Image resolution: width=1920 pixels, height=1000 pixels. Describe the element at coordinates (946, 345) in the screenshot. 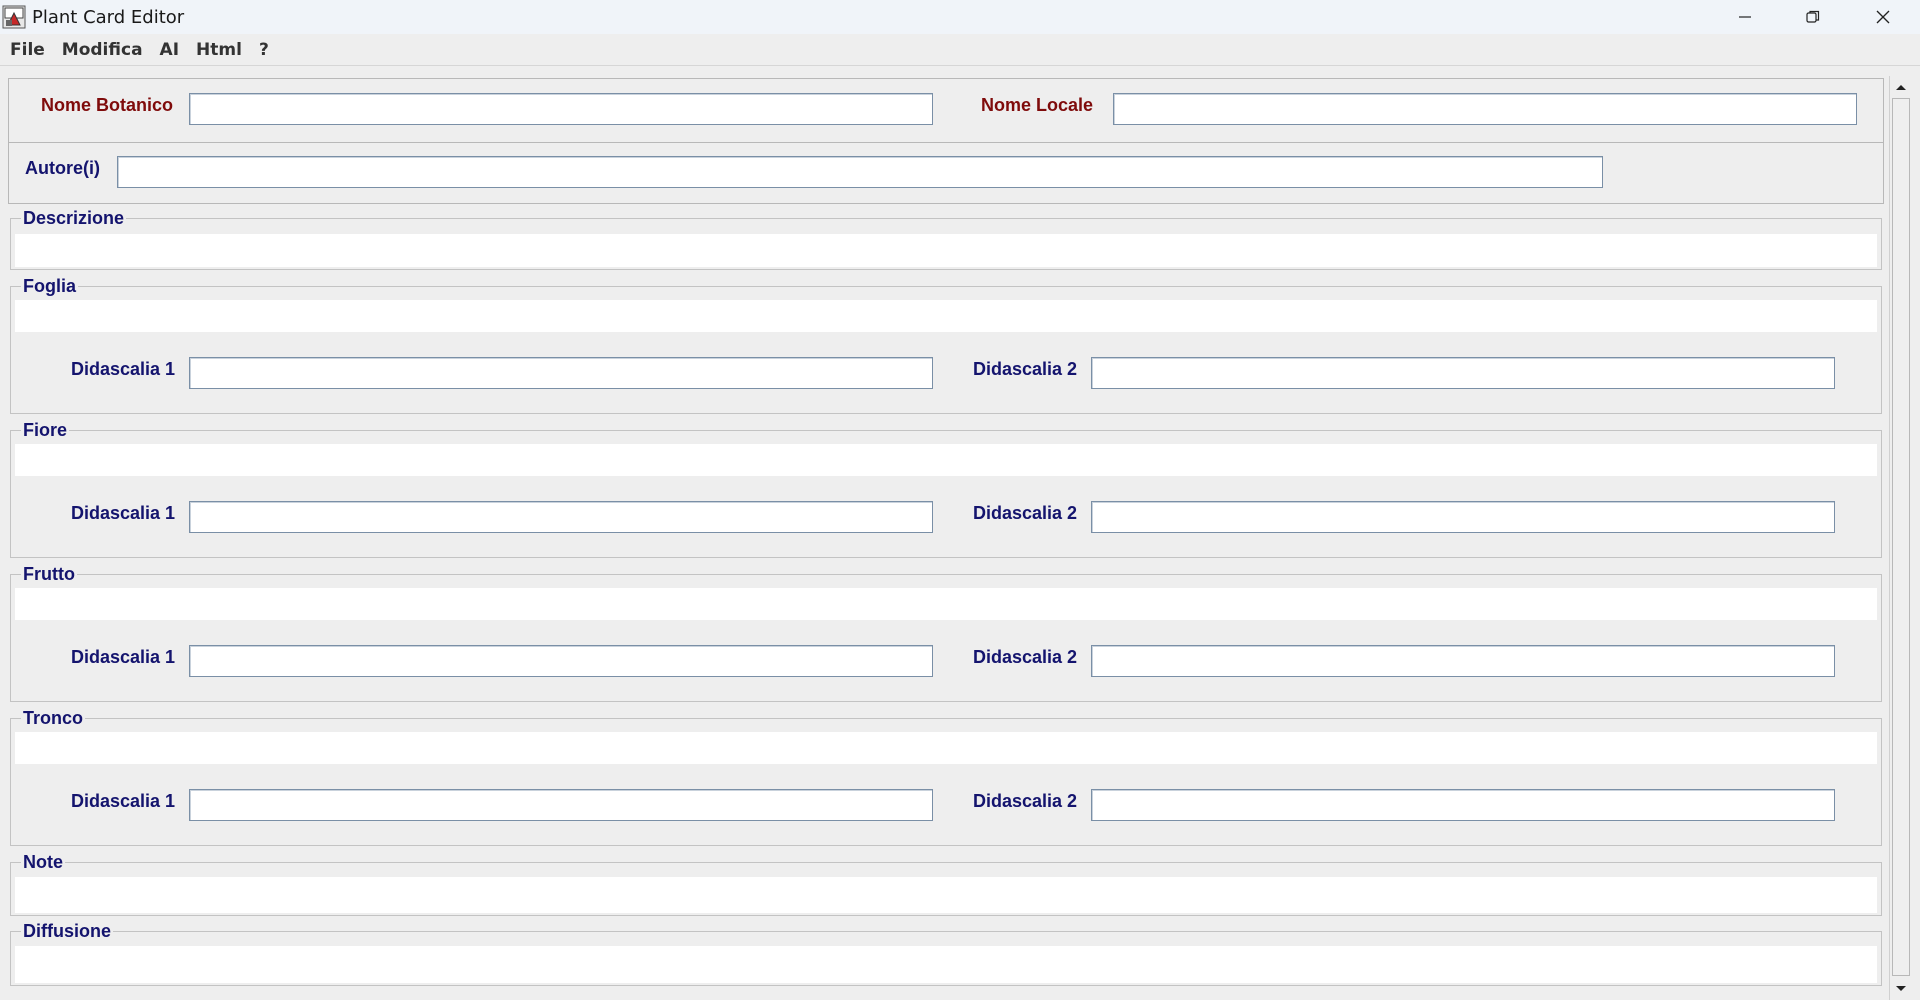

I see `section-foglia: Foglia Didascalia 1 Didascalia 2` at that location.